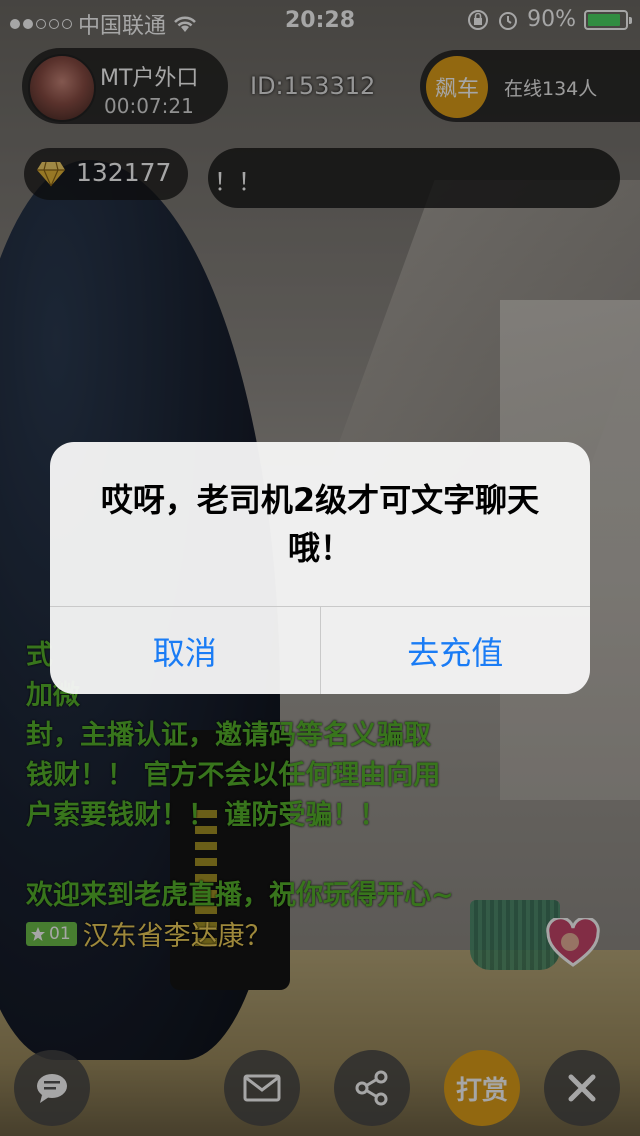  I want to click on recharge-button: 去充值, so click(455, 650).